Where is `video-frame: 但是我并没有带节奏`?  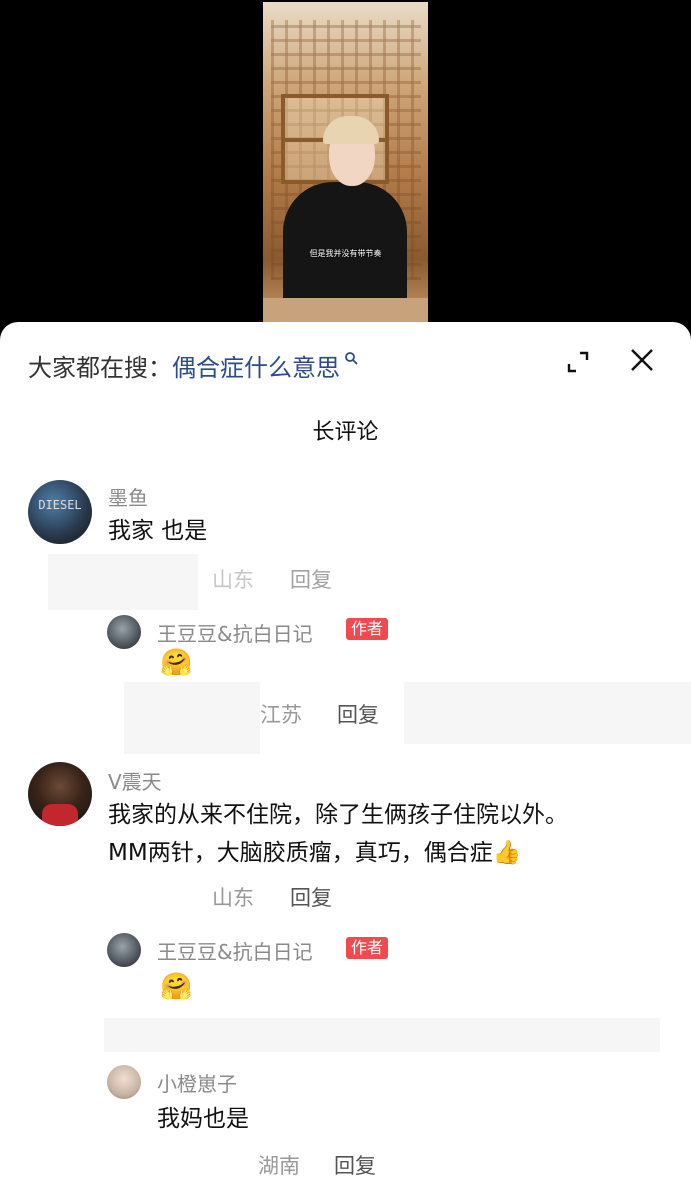 video-frame: 但是我并没有带节奏 is located at coordinates (345, 163).